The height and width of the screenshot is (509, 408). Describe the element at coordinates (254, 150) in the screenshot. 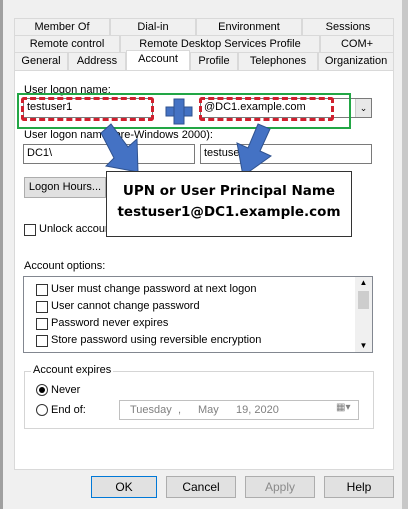

I see `arrow-right-icon` at that location.